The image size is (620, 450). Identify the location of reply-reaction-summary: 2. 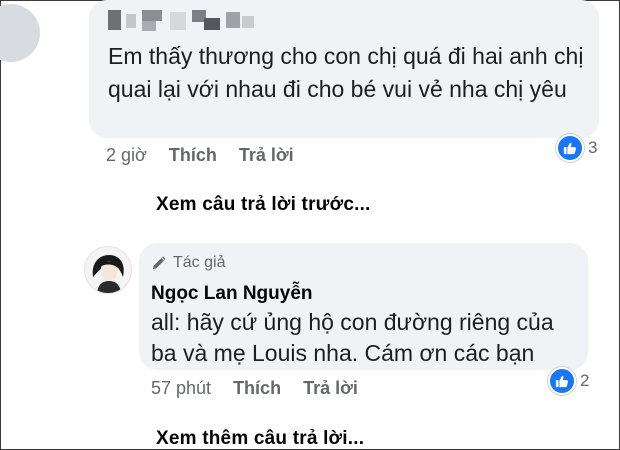
(568, 381).